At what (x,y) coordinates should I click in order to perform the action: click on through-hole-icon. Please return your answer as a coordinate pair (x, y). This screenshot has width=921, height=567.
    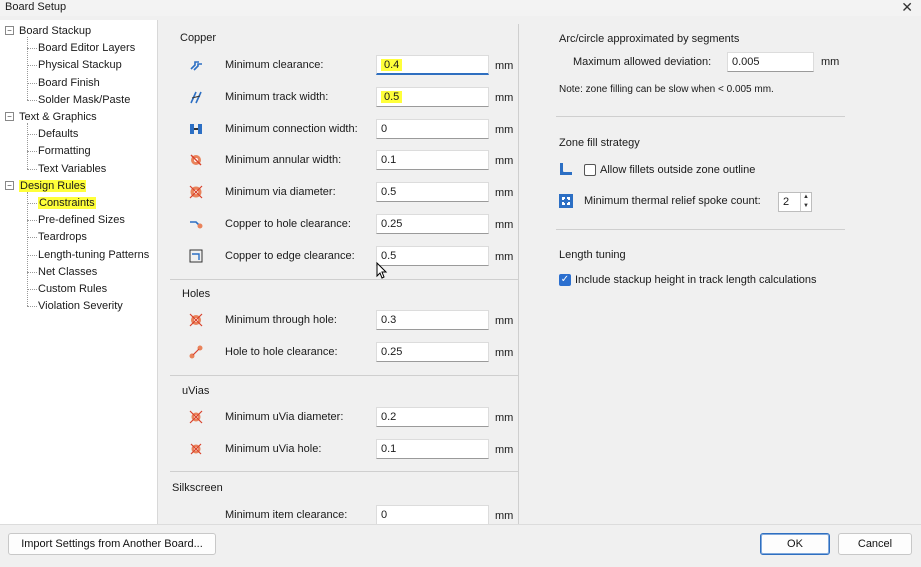
    Looking at the image, I should click on (196, 320).